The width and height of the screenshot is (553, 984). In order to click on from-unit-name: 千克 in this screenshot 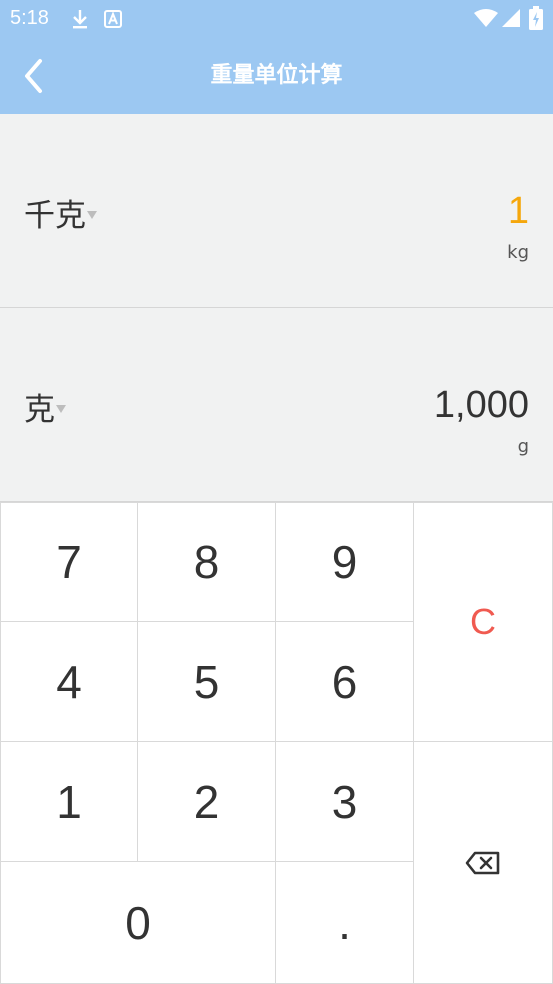, I will do `click(55, 215)`.